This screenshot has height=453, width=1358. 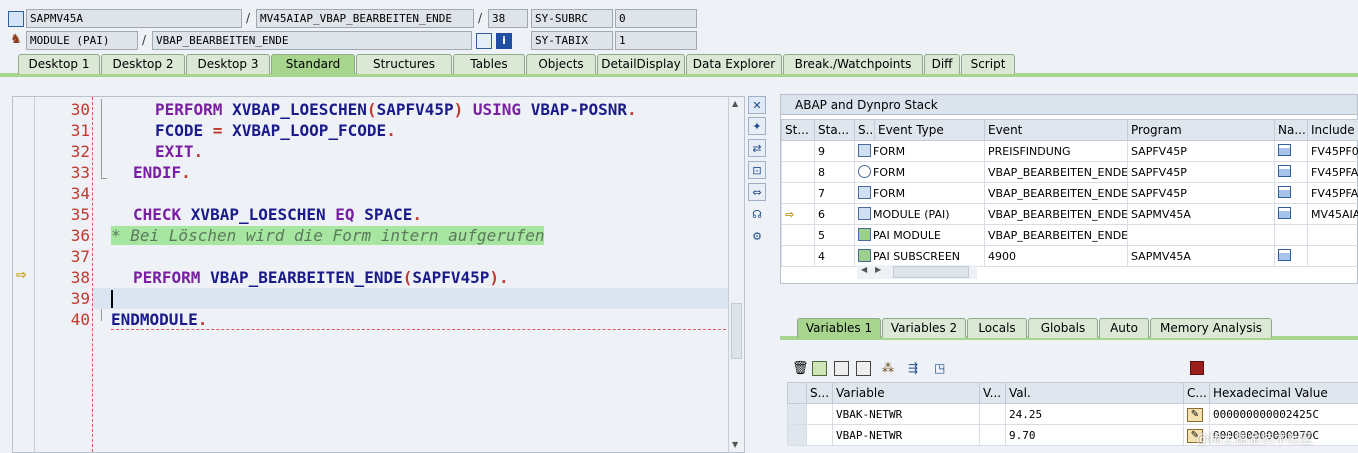 What do you see at coordinates (1195, 414) in the screenshot?
I see `edit-pencil-icon: ✎` at bounding box center [1195, 414].